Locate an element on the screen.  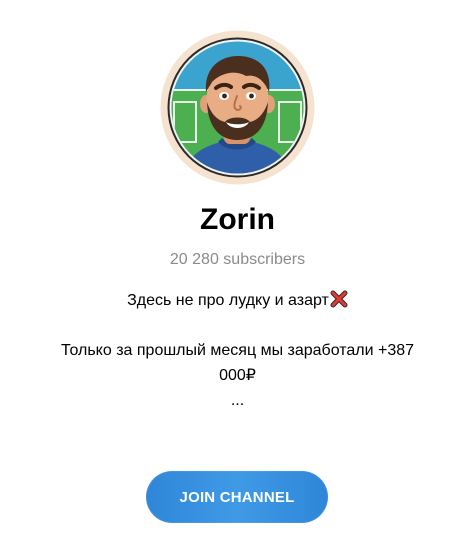
subscriber-count: 20 280 subscribers is located at coordinates (237, 259).